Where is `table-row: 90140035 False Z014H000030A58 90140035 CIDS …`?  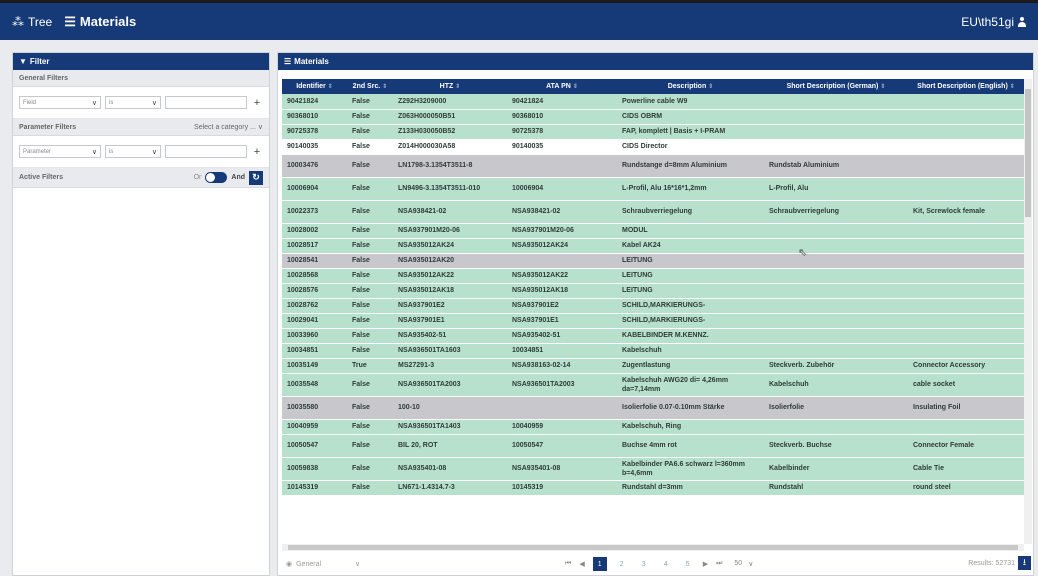 table-row: 90140035 False Z014H000030A58 90140035 CIDS … is located at coordinates (653, 147).